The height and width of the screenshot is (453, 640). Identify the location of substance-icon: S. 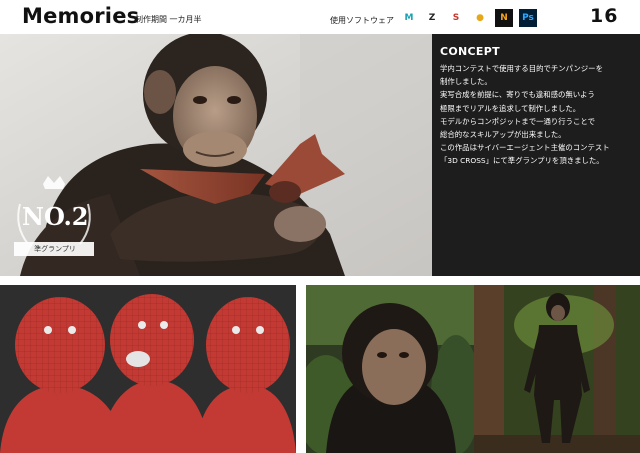
(456, 18).